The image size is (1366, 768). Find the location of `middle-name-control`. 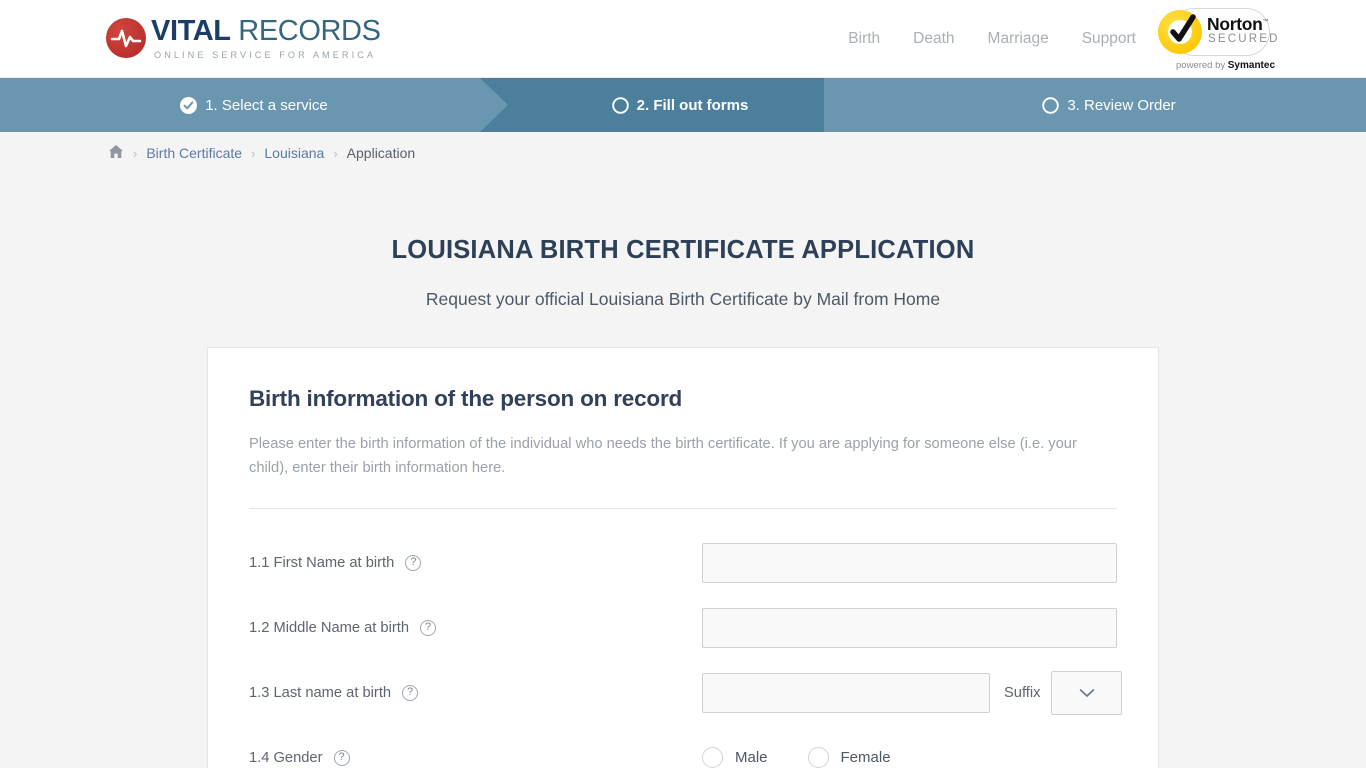

middle-name-control is located at coordinates (909, 627).